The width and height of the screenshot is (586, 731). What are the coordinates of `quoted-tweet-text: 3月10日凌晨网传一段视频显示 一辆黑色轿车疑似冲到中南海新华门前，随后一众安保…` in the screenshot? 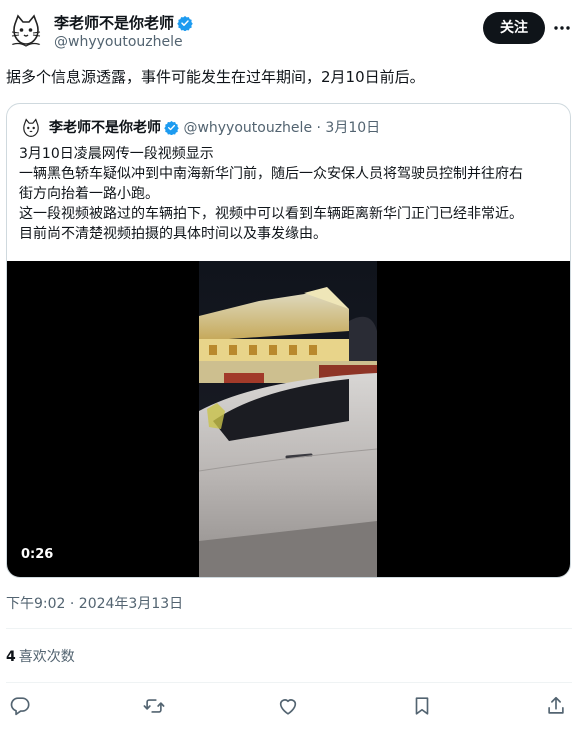 It's located at (291, 194).